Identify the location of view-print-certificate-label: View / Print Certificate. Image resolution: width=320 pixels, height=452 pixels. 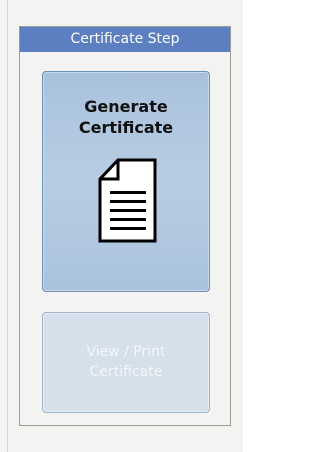
(126, 362).